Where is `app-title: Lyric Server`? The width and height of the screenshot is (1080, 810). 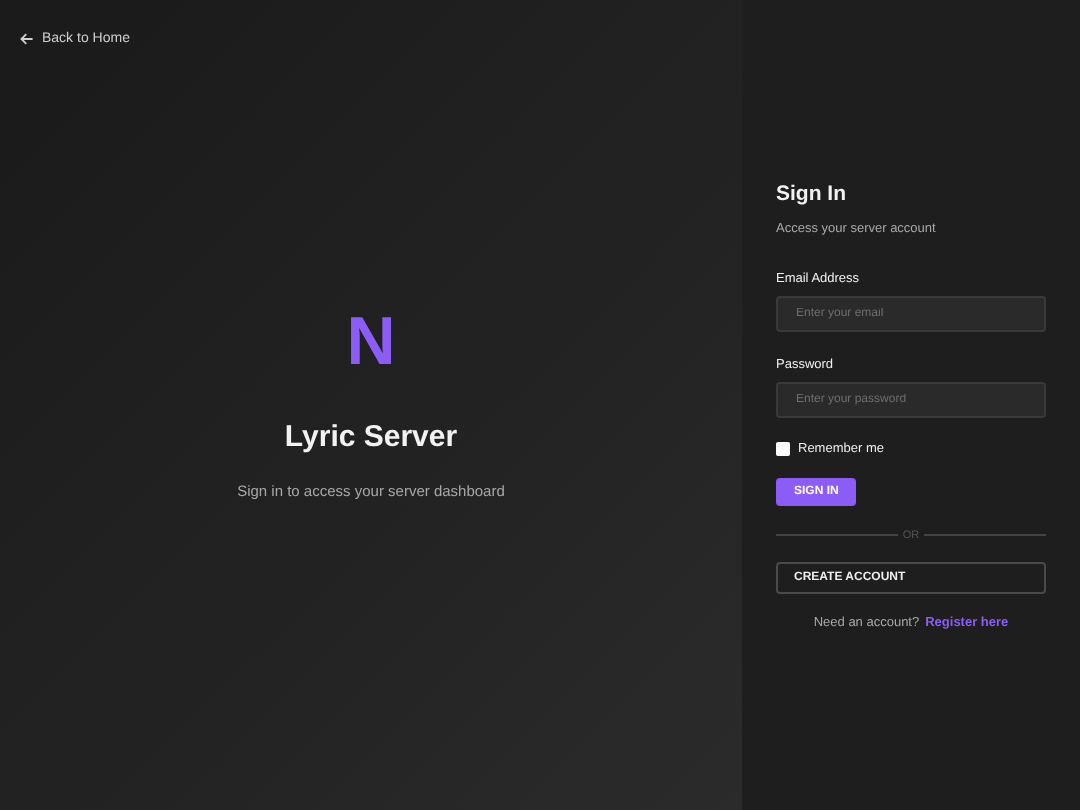
app-title: Lyric Server is located at coordinates (371, 436).